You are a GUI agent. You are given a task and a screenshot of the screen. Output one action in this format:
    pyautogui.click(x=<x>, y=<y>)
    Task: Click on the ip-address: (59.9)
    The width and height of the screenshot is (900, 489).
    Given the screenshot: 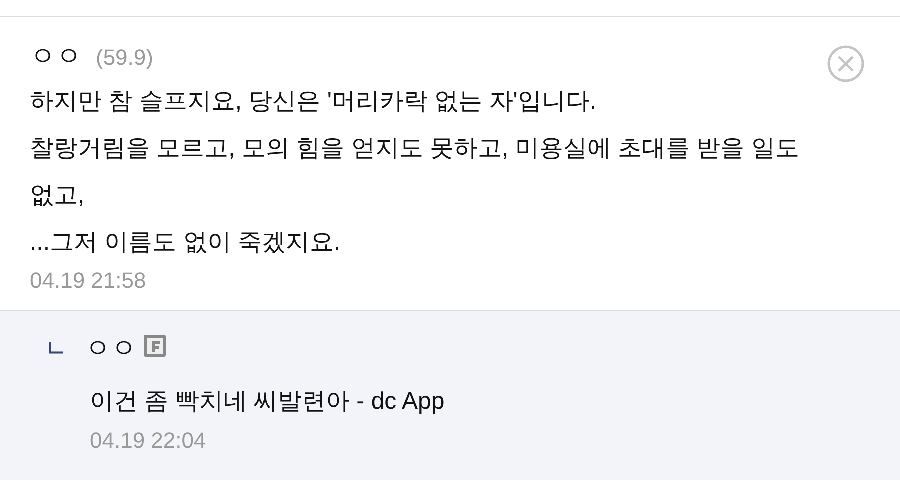 What is the action you would take?
    pyautogui.click(x=125, y=58)
    